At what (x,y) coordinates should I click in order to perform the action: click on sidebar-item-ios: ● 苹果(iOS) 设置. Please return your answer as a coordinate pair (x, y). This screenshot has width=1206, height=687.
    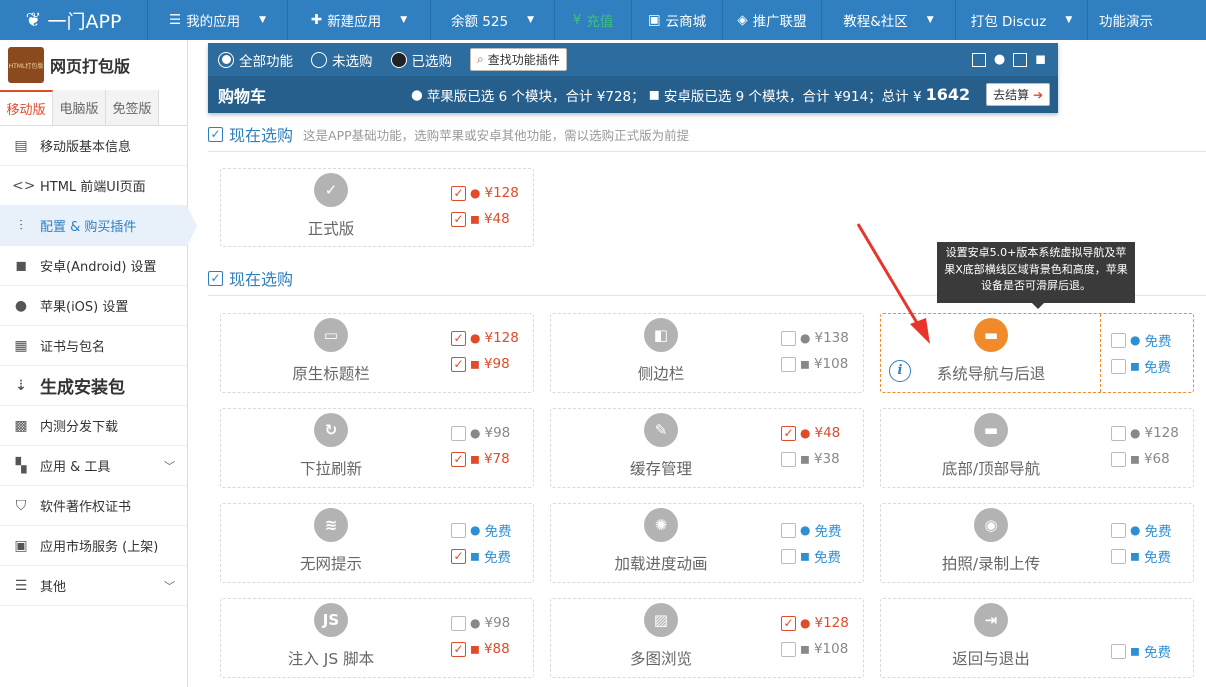
    Looking at the image, I should click on (93, 306).